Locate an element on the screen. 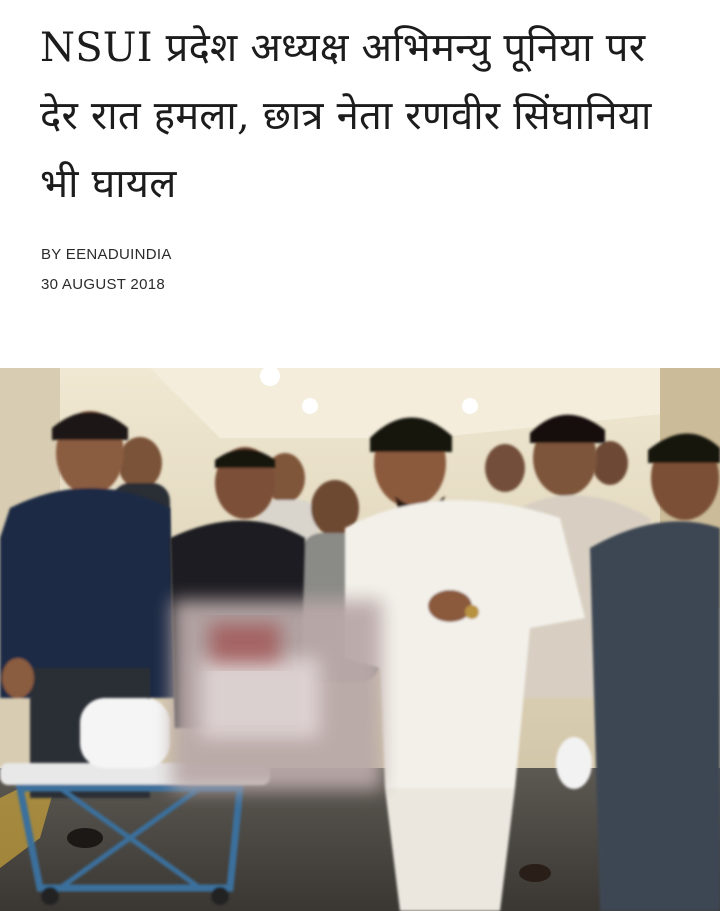 This screenshot has height=911, width=720. article-byline: BY EENADUINDIA is located at coordinates (106, 254).